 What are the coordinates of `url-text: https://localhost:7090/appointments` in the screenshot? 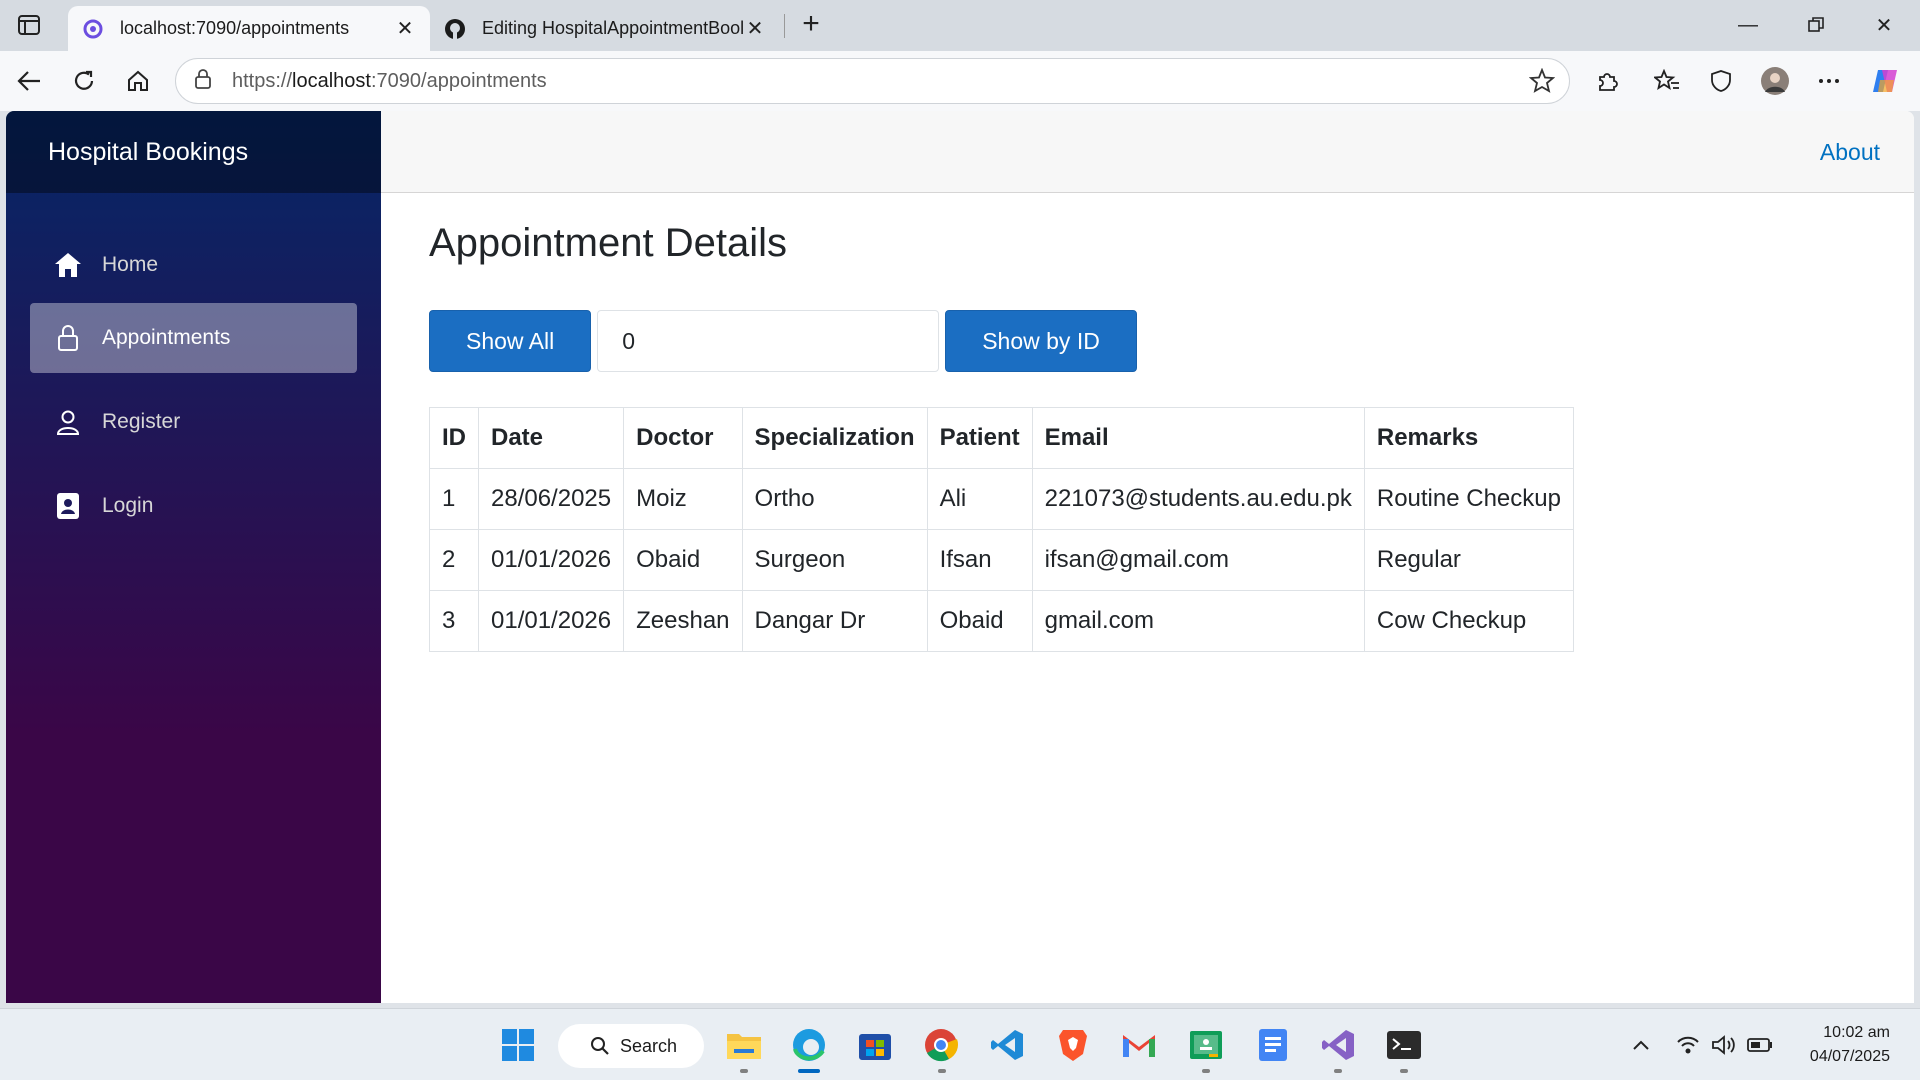 It's located at (389, 81).